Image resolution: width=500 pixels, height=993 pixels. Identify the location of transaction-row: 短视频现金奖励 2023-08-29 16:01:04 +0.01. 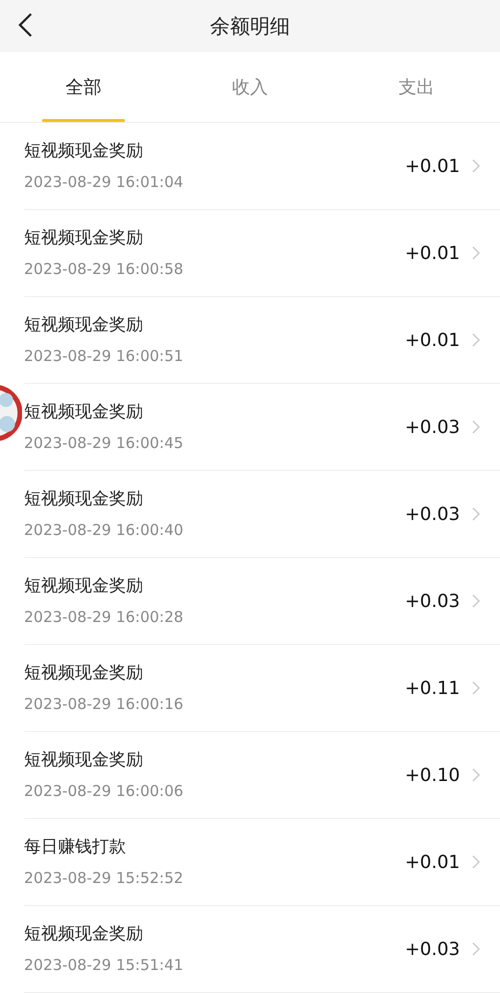
(262, 166).